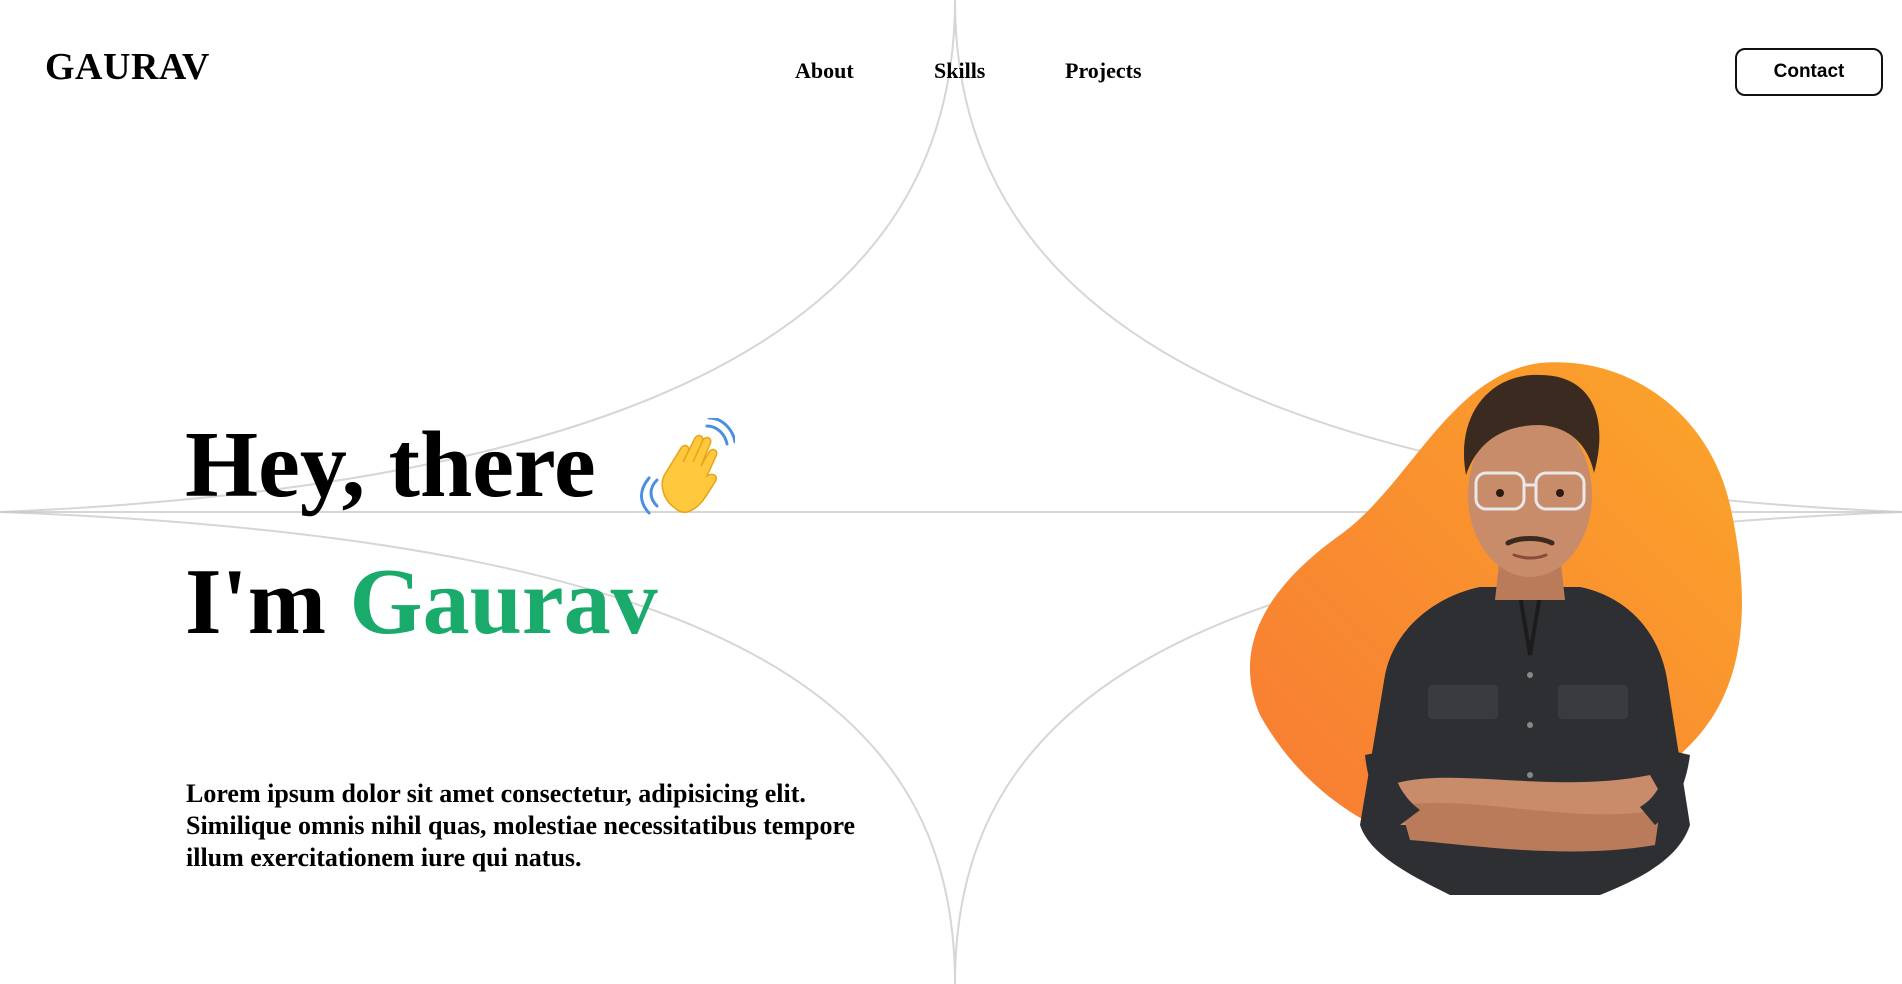 This screenshot has width=1902, height=984. What do you see at coordinates (1496, 628) in the screenshot?
I see `profile-portrait` at bounding box center [1496, 628].